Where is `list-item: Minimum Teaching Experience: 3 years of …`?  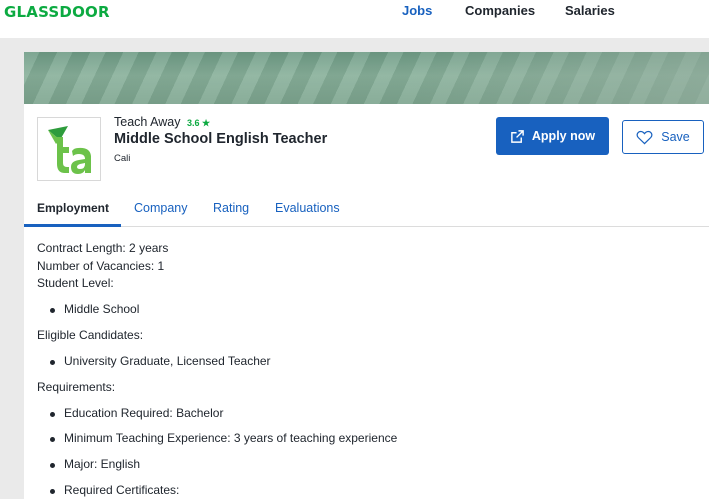
list-item: Minimum Teaching Experience: 3 years of … is located at coordinates (223, 438).